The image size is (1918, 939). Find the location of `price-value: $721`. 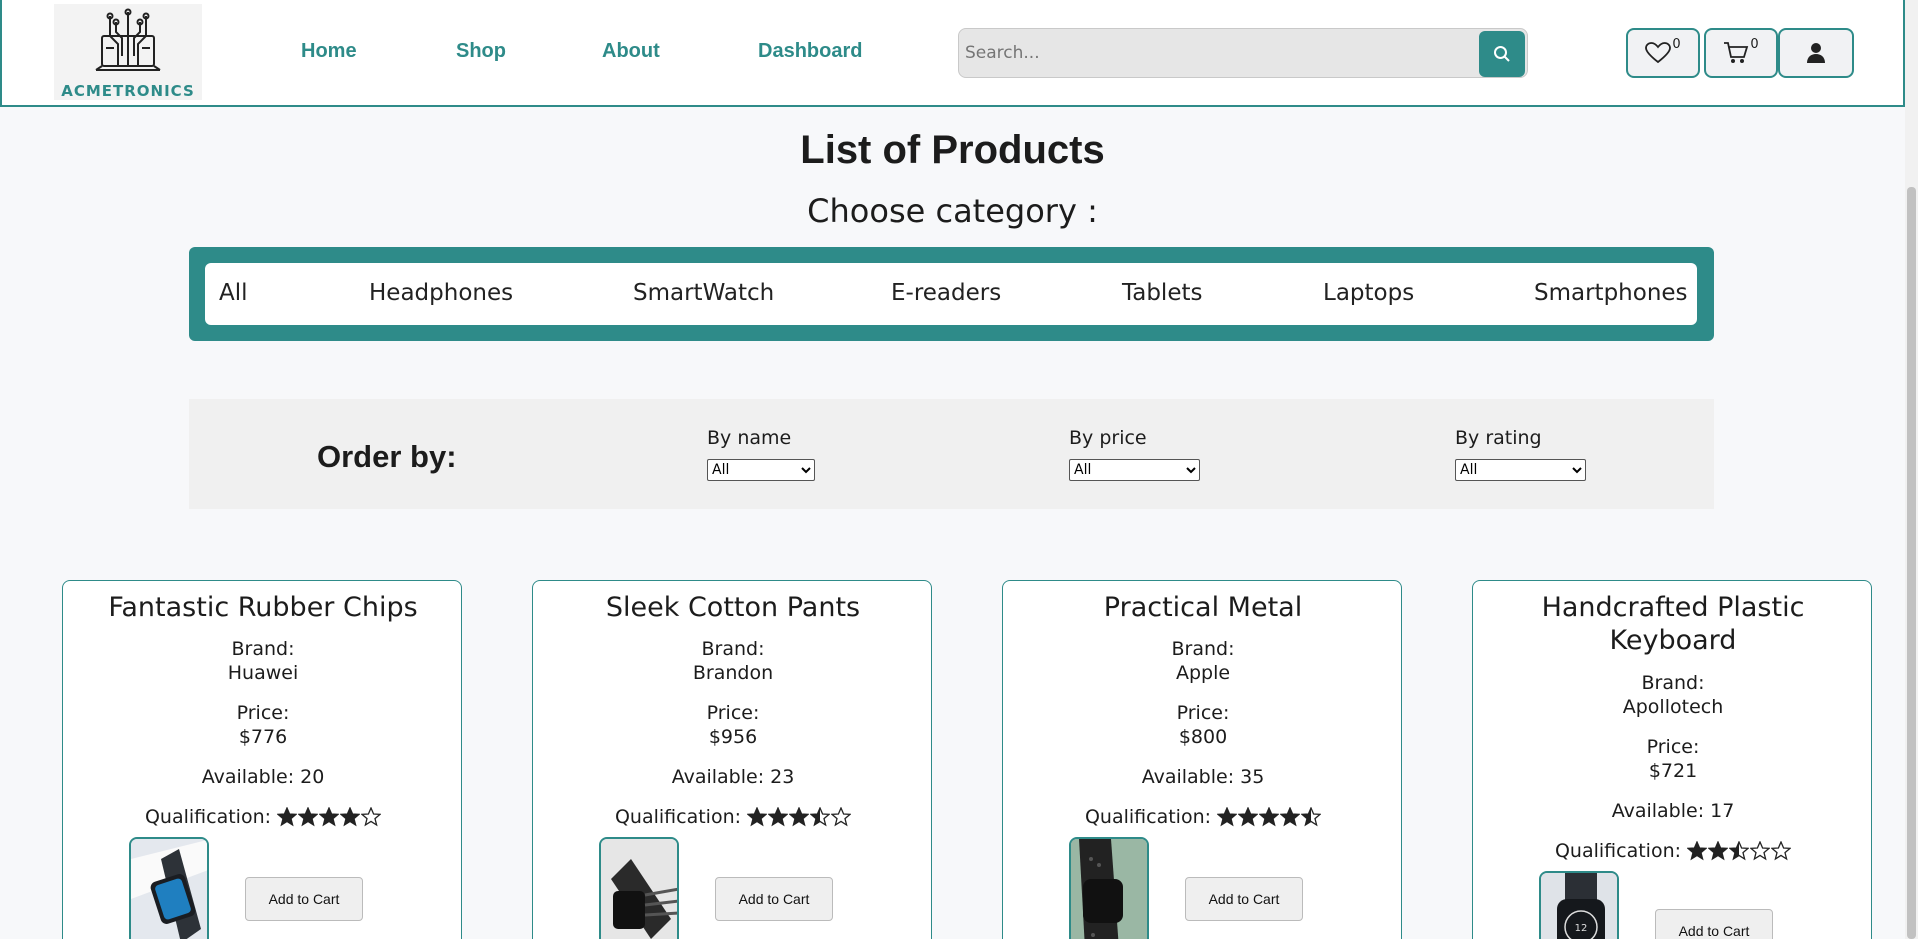

price-value: $721 is located at coordinates (1673, 771).